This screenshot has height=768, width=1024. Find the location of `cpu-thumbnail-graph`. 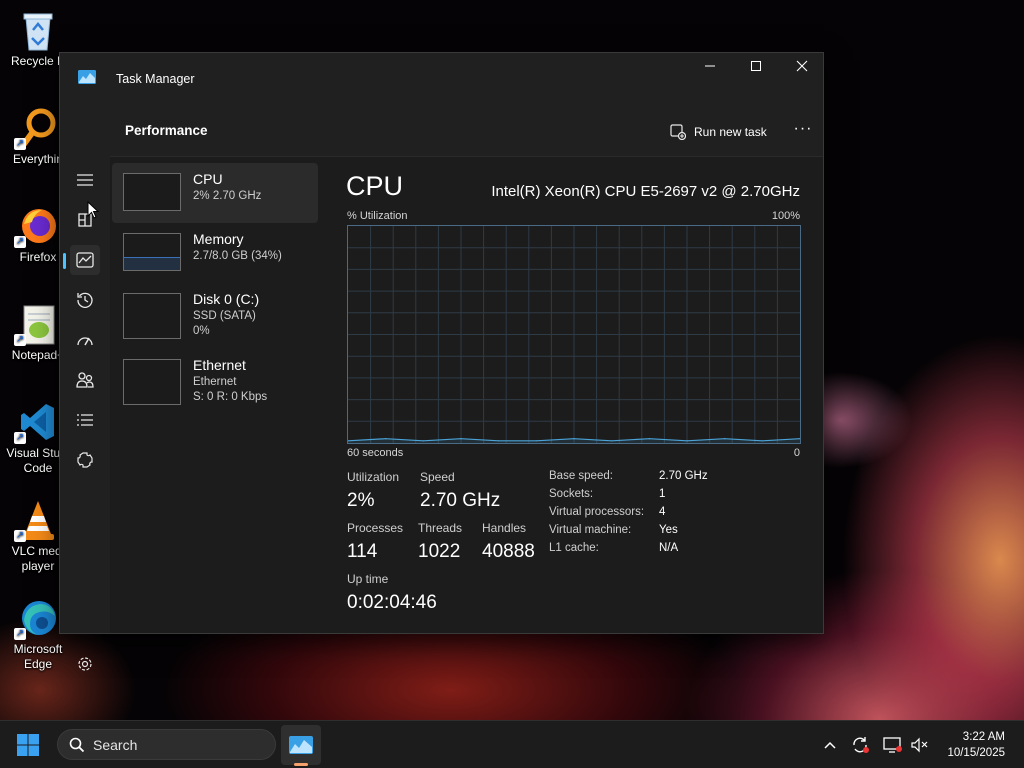

cpu-thumbnail-graph is located at coordinates (152, 192).